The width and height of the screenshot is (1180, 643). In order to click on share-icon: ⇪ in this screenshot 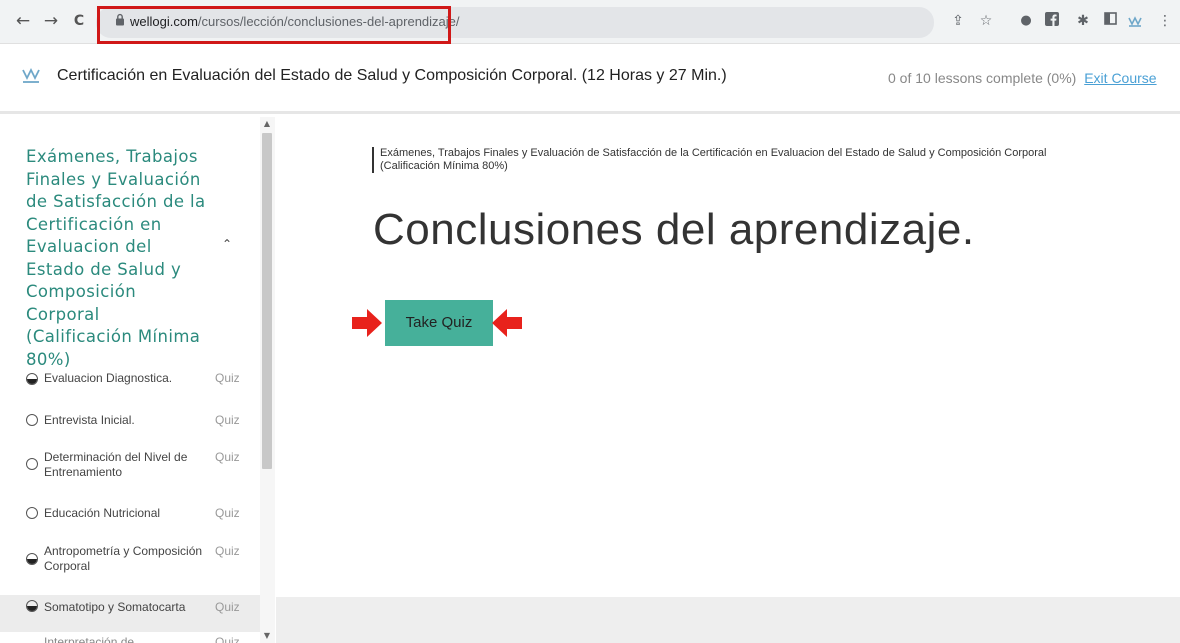, I will do `click(958, 21)`.